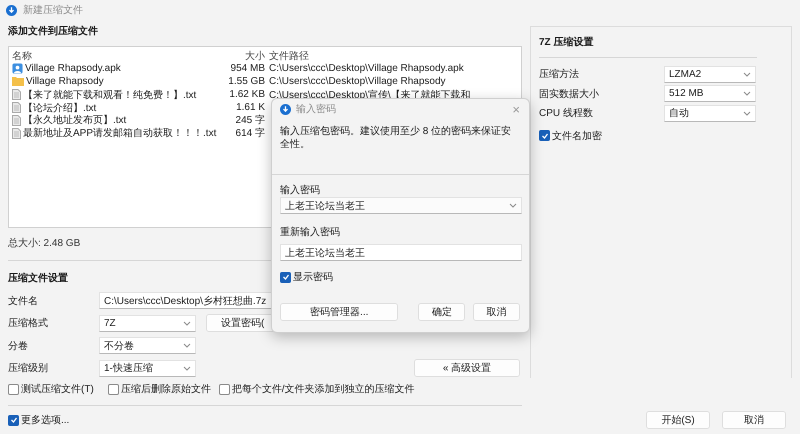  Describe the element at coordinates (53, 31) in the screenshot. I see `section-title: 添加文件到压缩文件` at that location.